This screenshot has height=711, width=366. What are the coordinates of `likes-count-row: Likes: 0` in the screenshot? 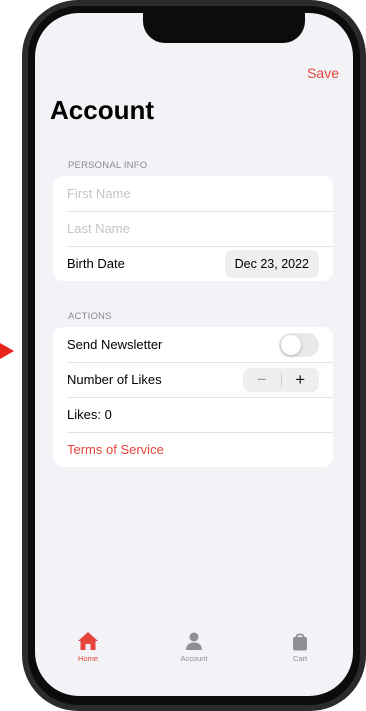 It's located at (193, 414).